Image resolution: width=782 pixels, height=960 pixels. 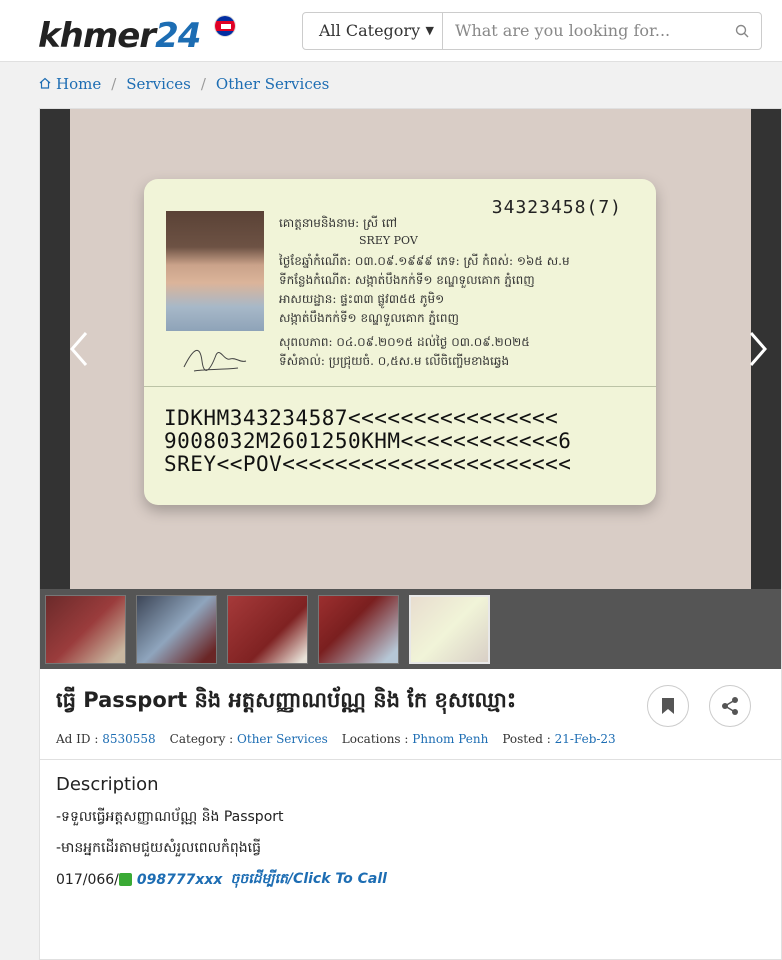 I want to click on thumbnail-strip, so click(x=410, y=629).